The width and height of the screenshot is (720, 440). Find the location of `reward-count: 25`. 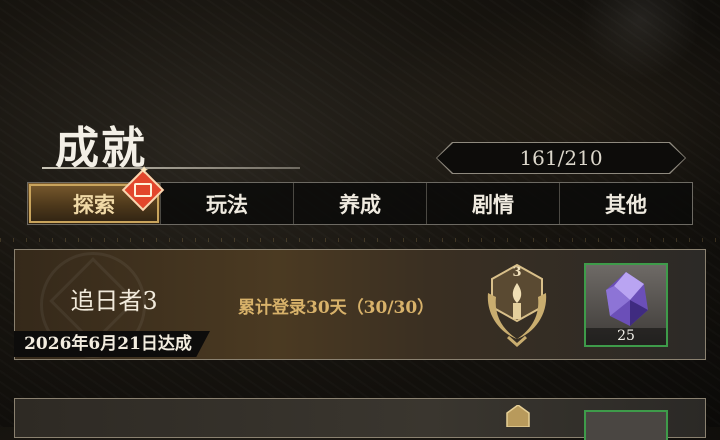

reward-count: 25 is located at coordinates (626, 336).